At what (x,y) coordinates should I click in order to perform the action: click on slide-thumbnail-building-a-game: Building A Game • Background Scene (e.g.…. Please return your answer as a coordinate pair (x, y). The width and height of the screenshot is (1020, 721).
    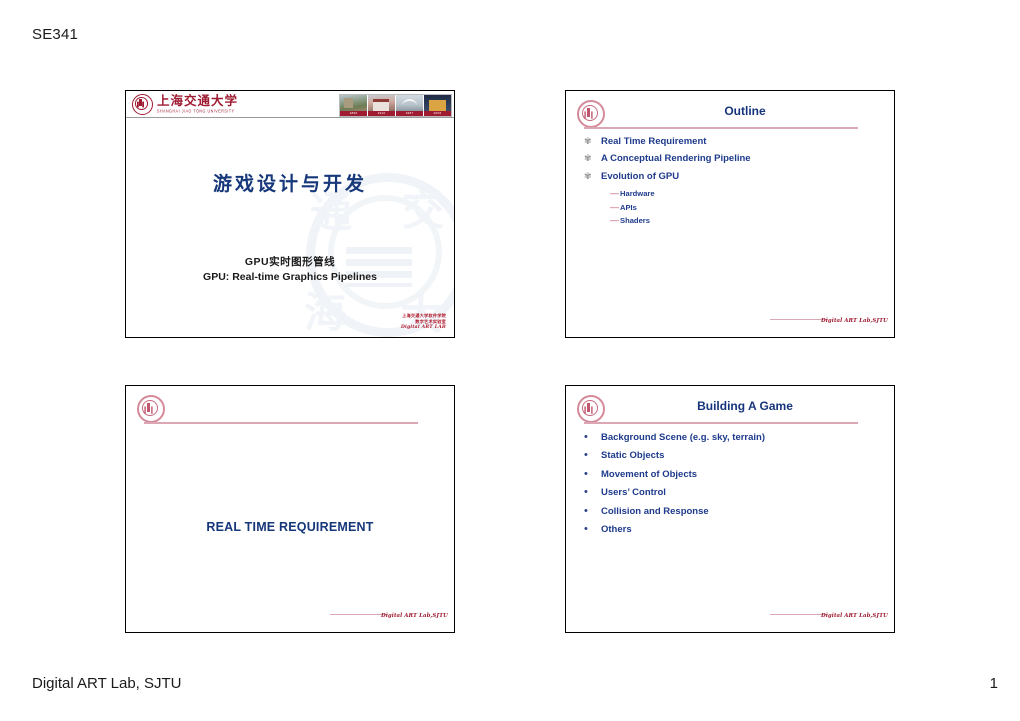
    Looking at the image, I should click on (730, 509).